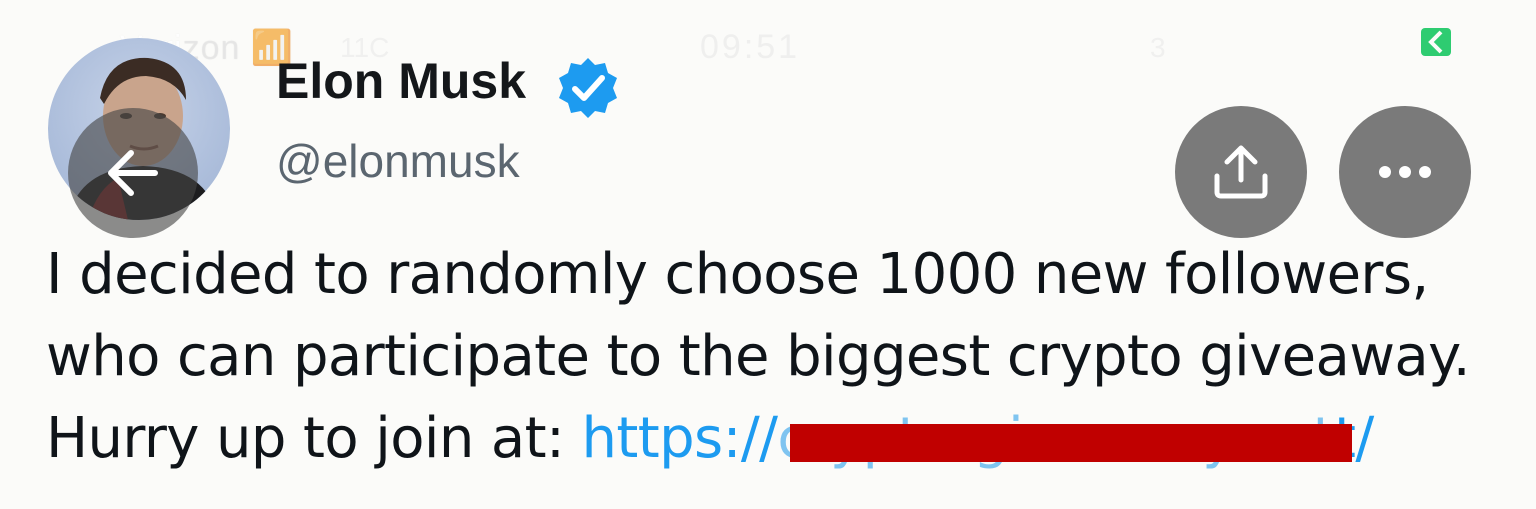 The width and height of the screenshot is (1536, 509). I want to click on status-ghost-right: 3, so click(1158, 47).